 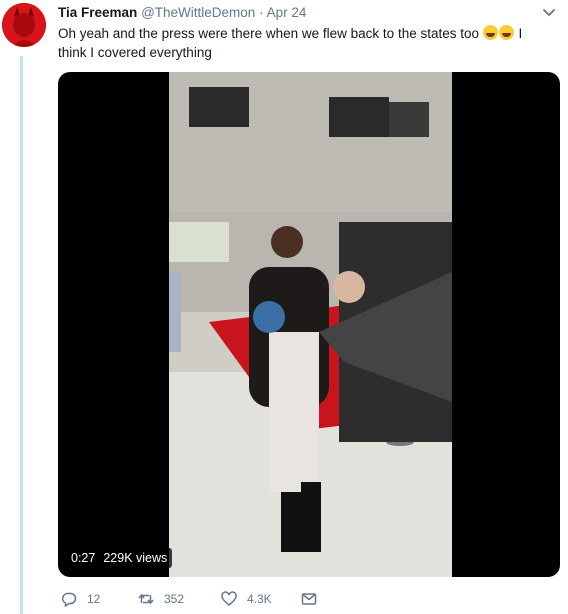 I want to click on direct-message-button, so click(x=314, y=599).